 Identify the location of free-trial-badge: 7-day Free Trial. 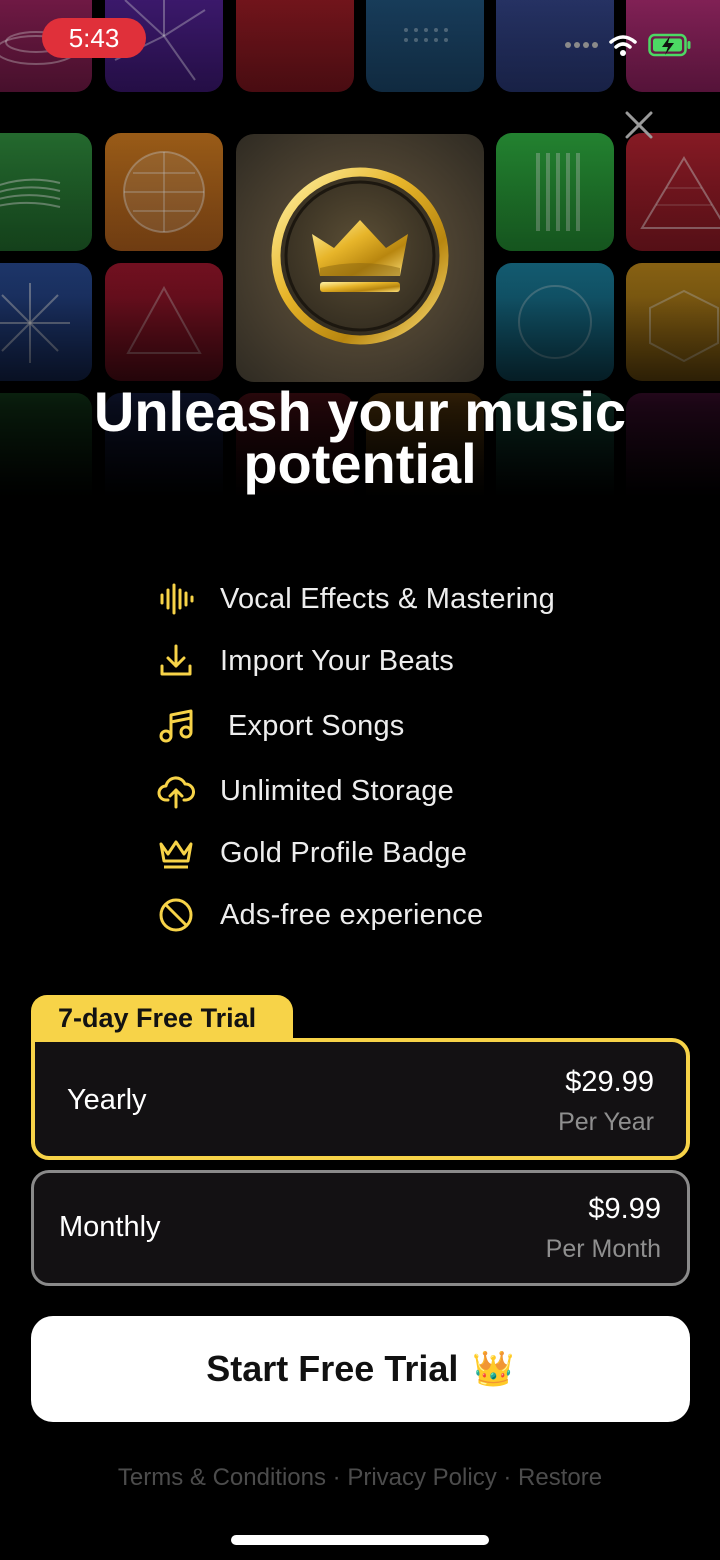
(162, 1019).